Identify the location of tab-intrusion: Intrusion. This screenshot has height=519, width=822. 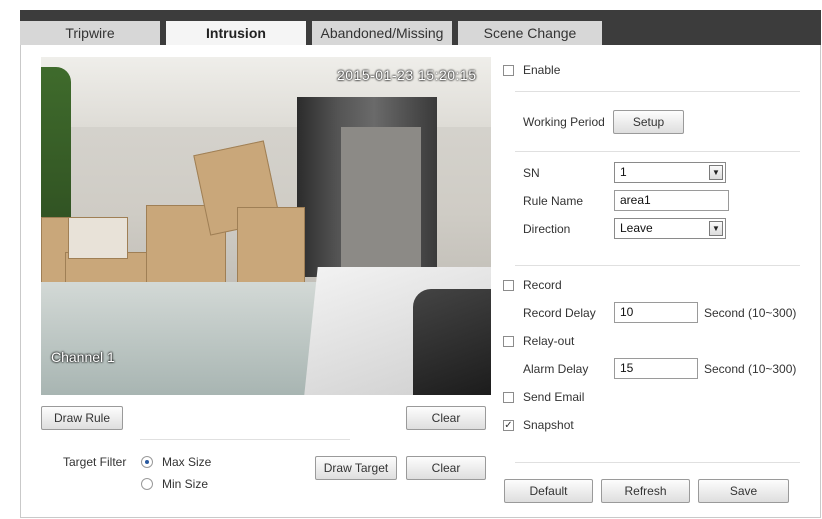
(236, 33).